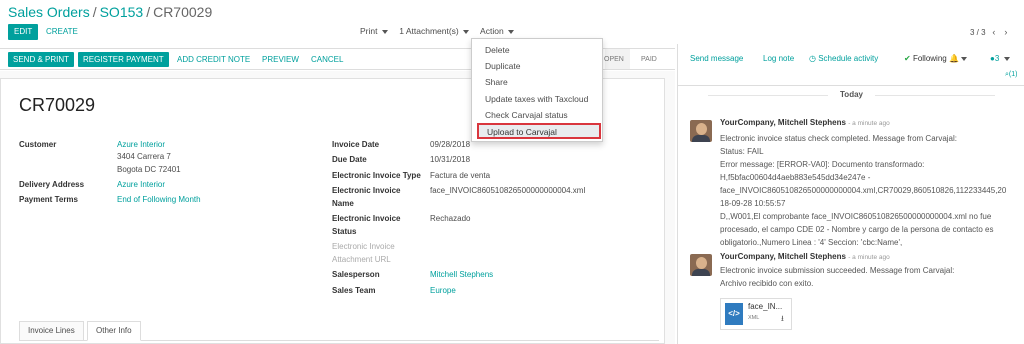 The height and width of the screenshot is (344, 1024). What do you see at coordinates (742, 151) in the screenshot?
I see `message-line: Status: FAIL` at bounding box center [742, 151].